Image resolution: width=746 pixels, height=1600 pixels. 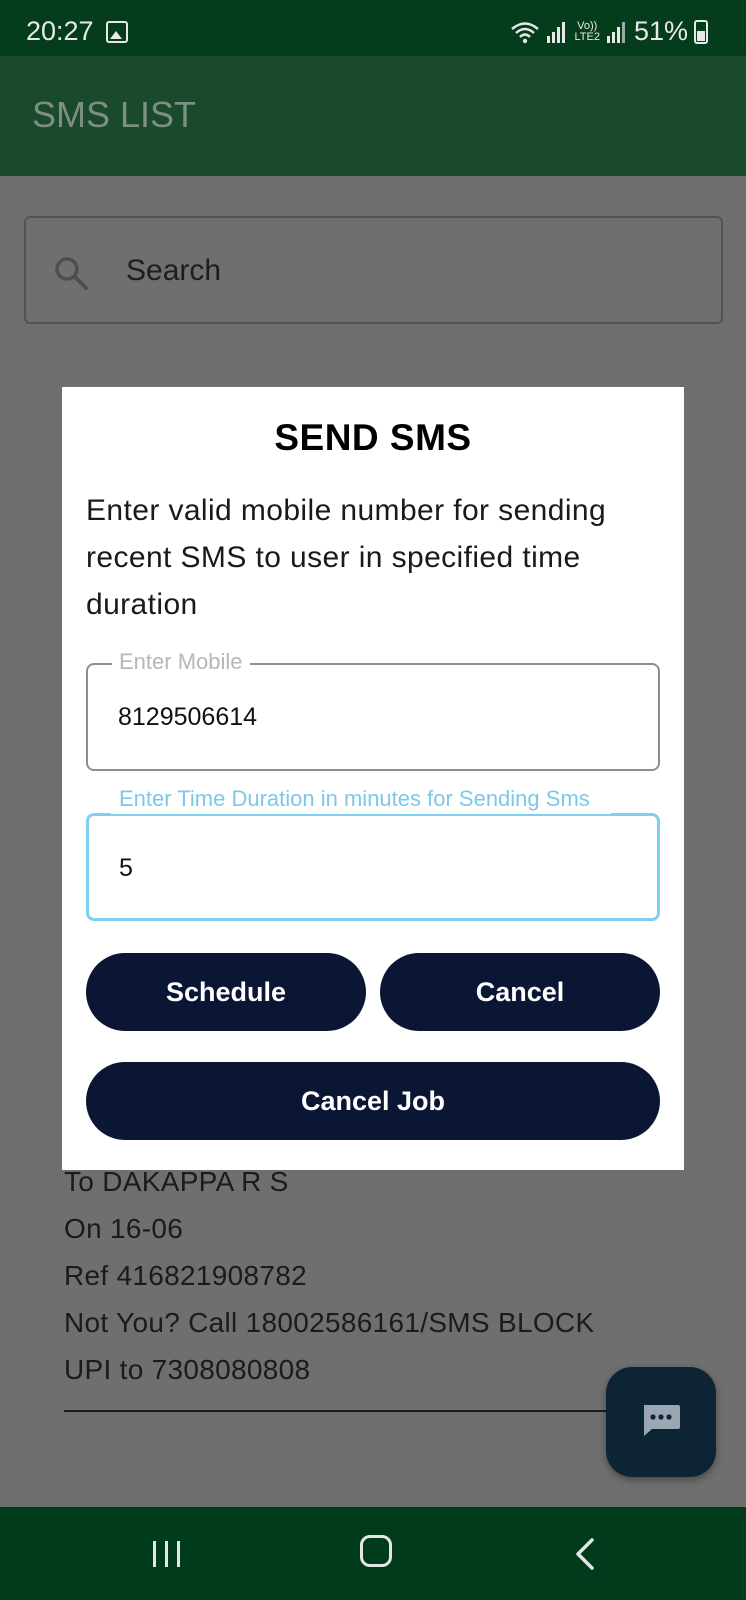 What do you see at coordinates (373, 710) in the screenshot?
I see `mobile-field: Enter Mobile 8129506614` at bounding box center [373, 710].